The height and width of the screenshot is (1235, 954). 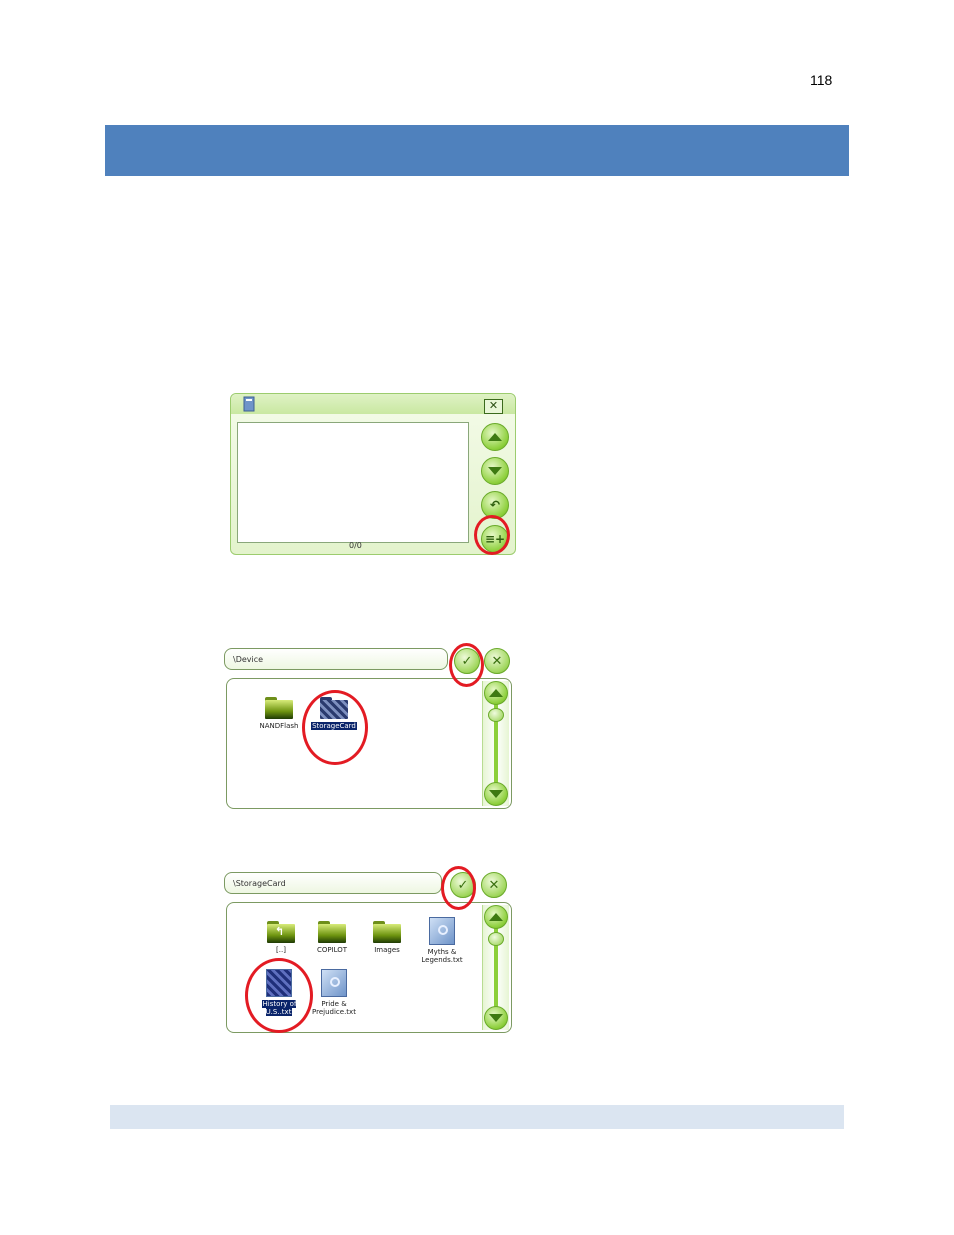 I want to click on section-header-bar, so click(x=477, y=150).